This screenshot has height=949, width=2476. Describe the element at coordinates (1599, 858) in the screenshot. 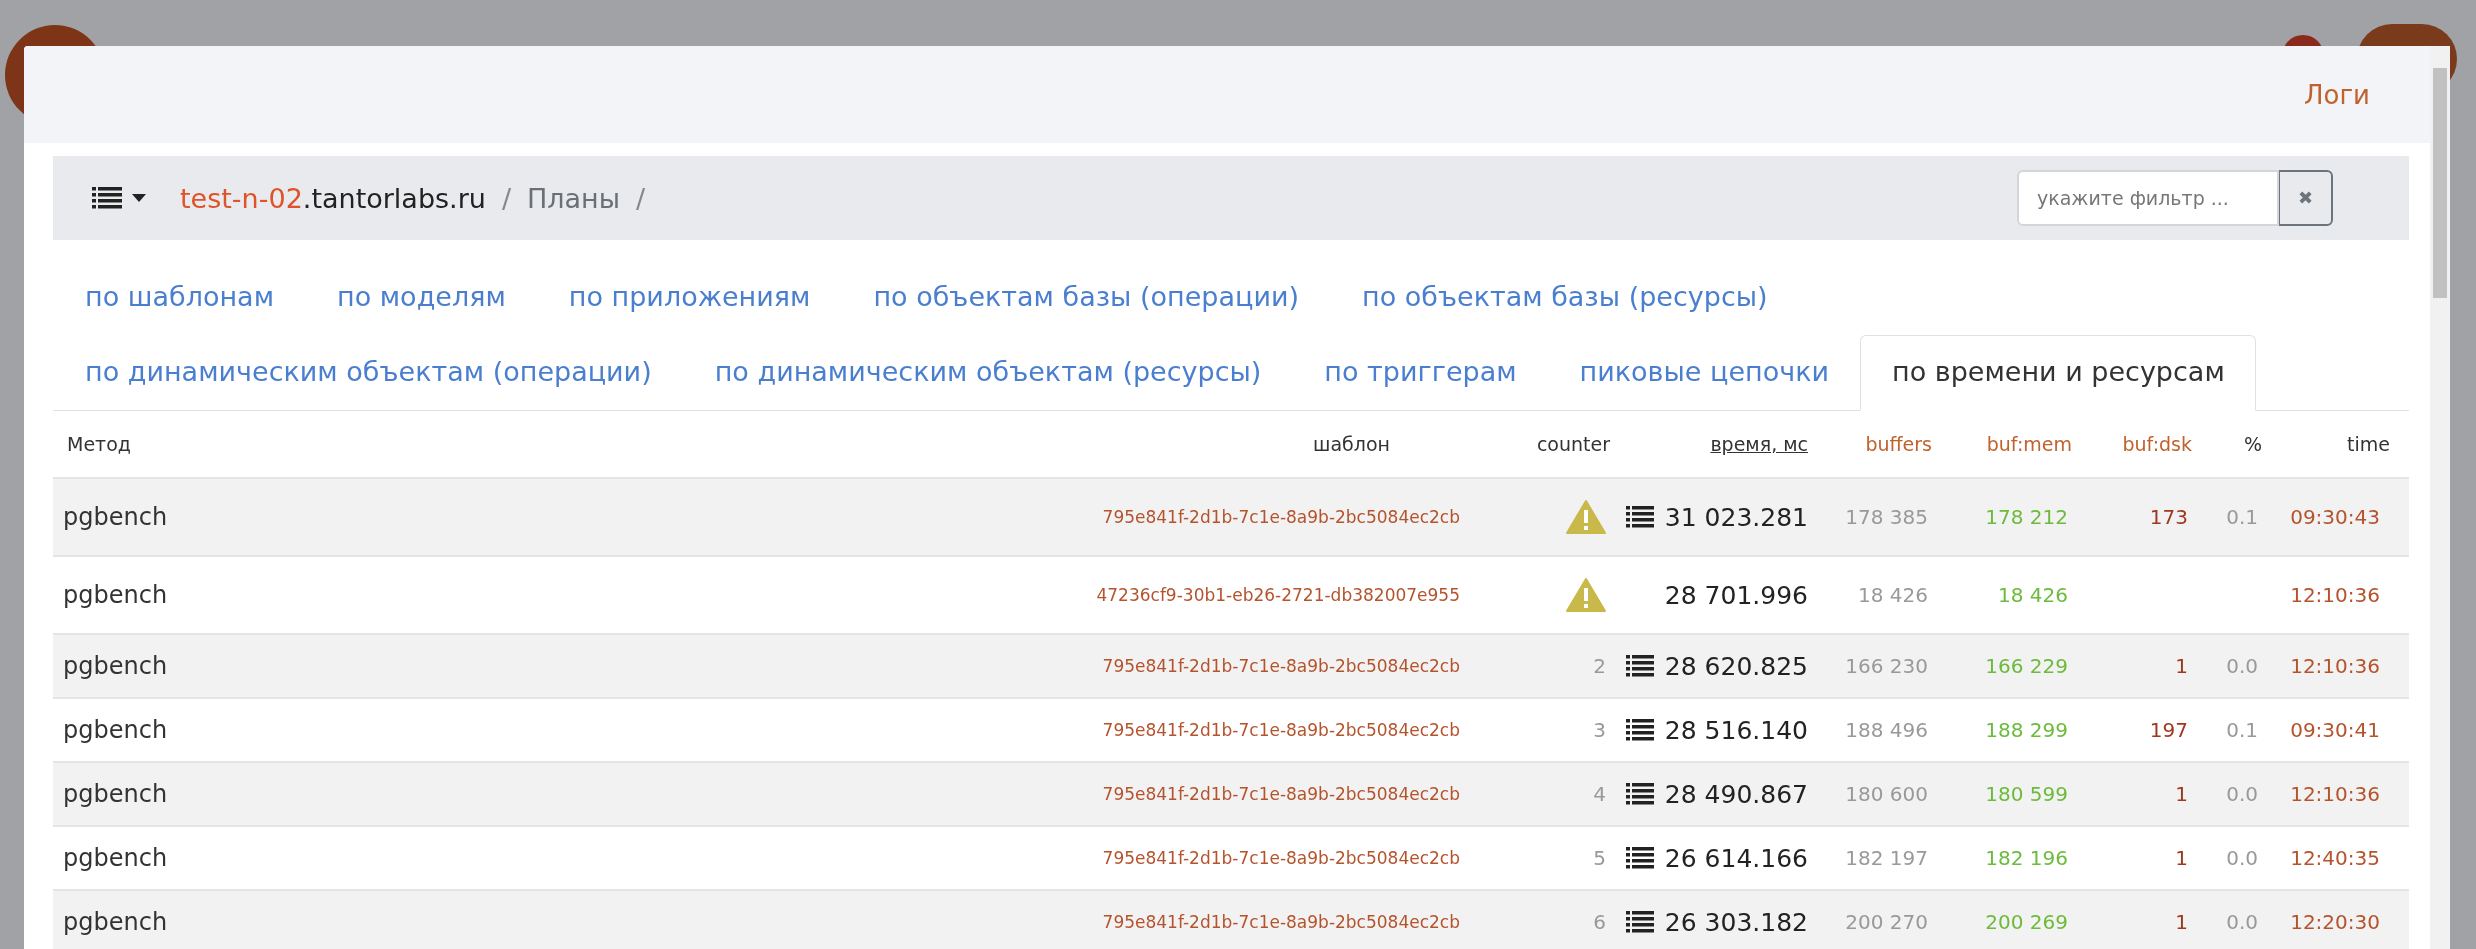

I see `counter-cell: 5` at that location.